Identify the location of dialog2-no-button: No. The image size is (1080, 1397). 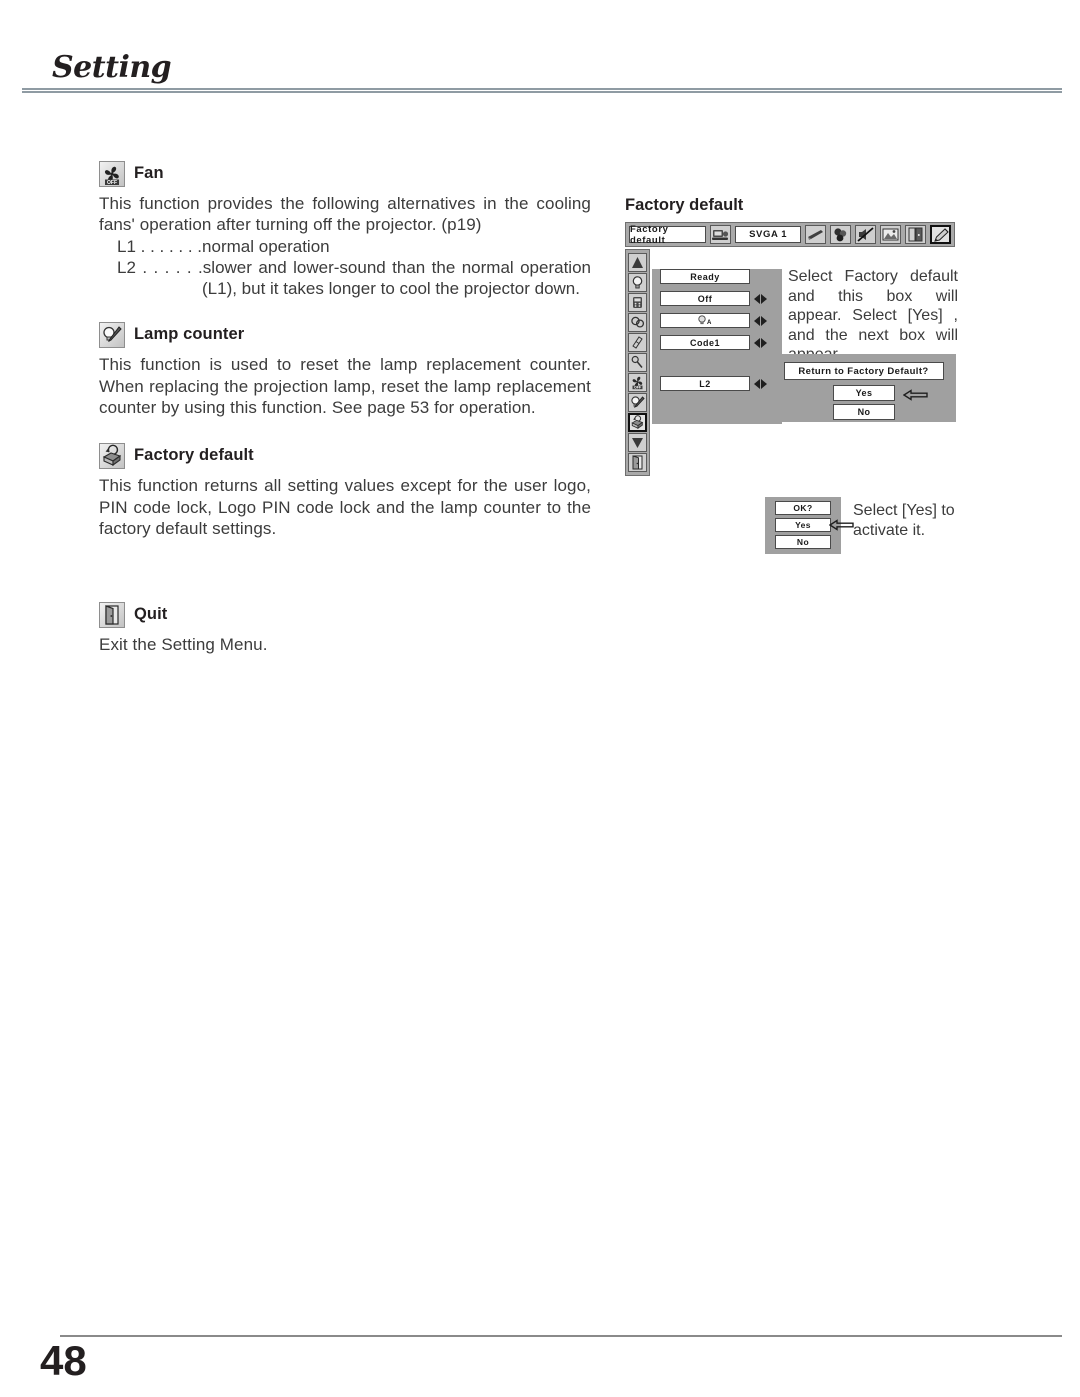
(803, 542).